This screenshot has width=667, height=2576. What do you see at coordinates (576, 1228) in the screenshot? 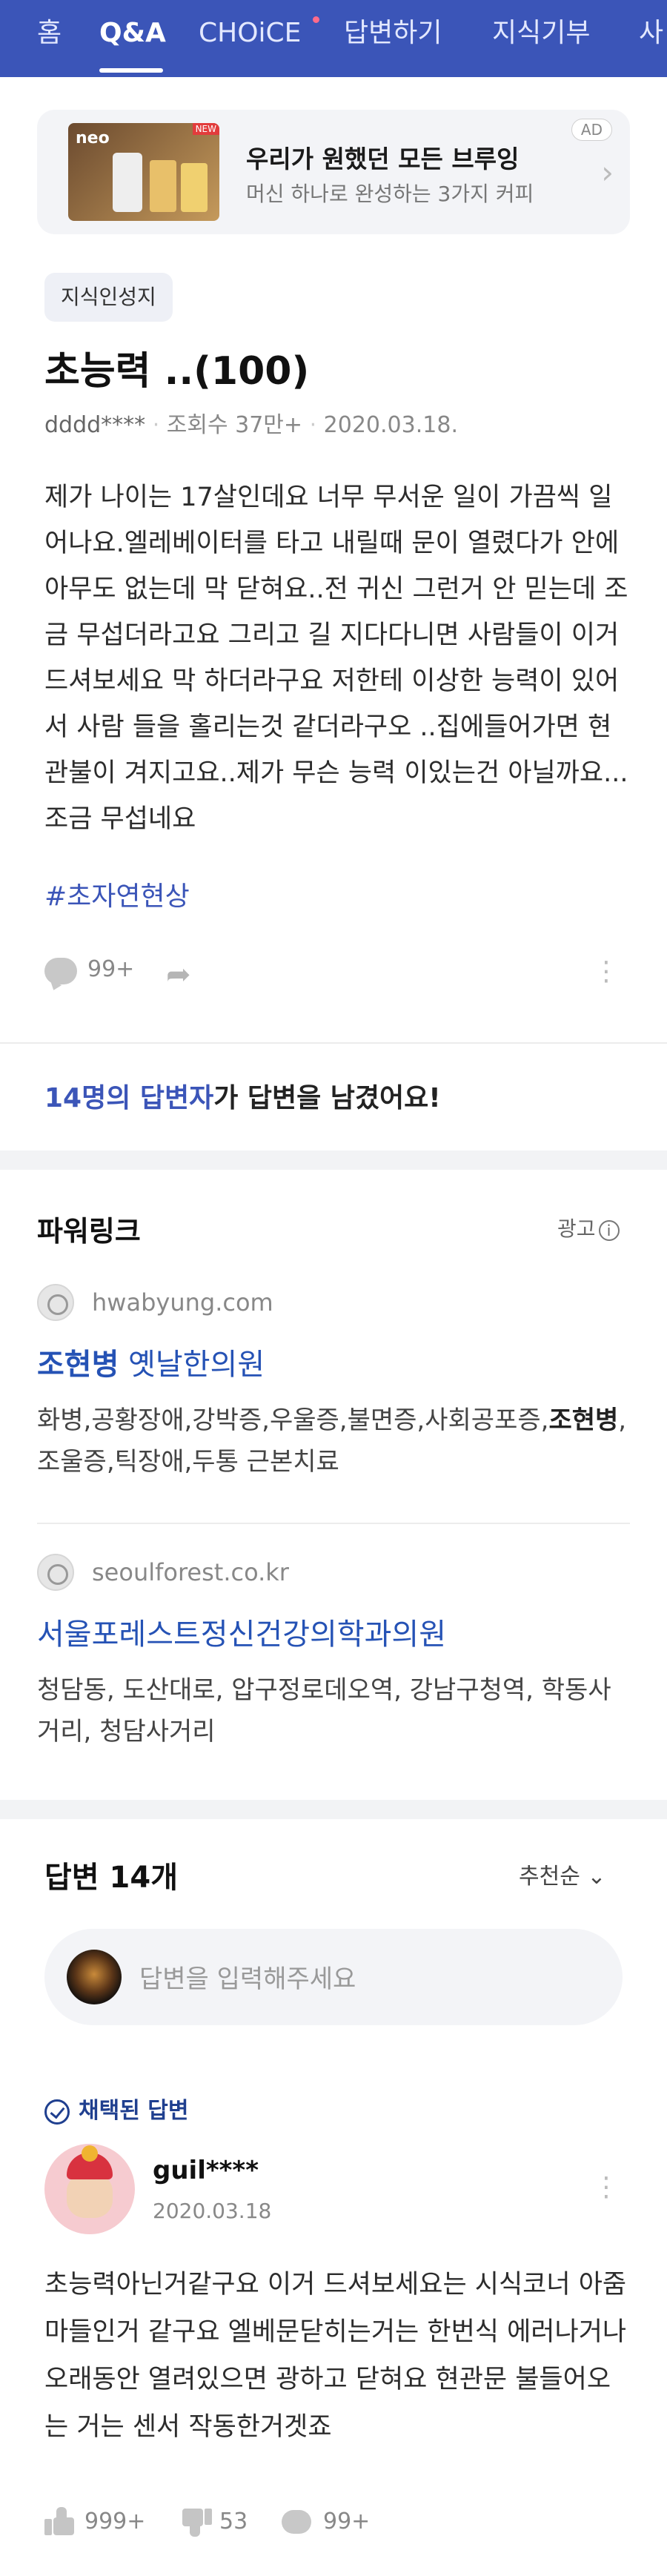
I see `ad-label-text: 광고` at bounding box center [576, 1228].